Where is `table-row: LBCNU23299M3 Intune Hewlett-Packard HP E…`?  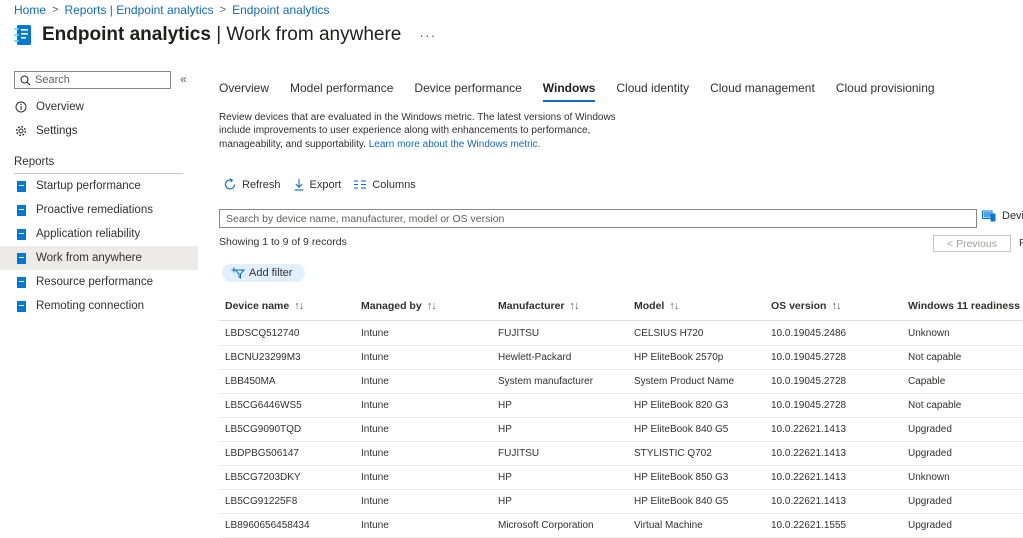
table-row: LBCNU23299M3 Intune Hewlett-Packard HP E… is located at coordinates (621, 357).